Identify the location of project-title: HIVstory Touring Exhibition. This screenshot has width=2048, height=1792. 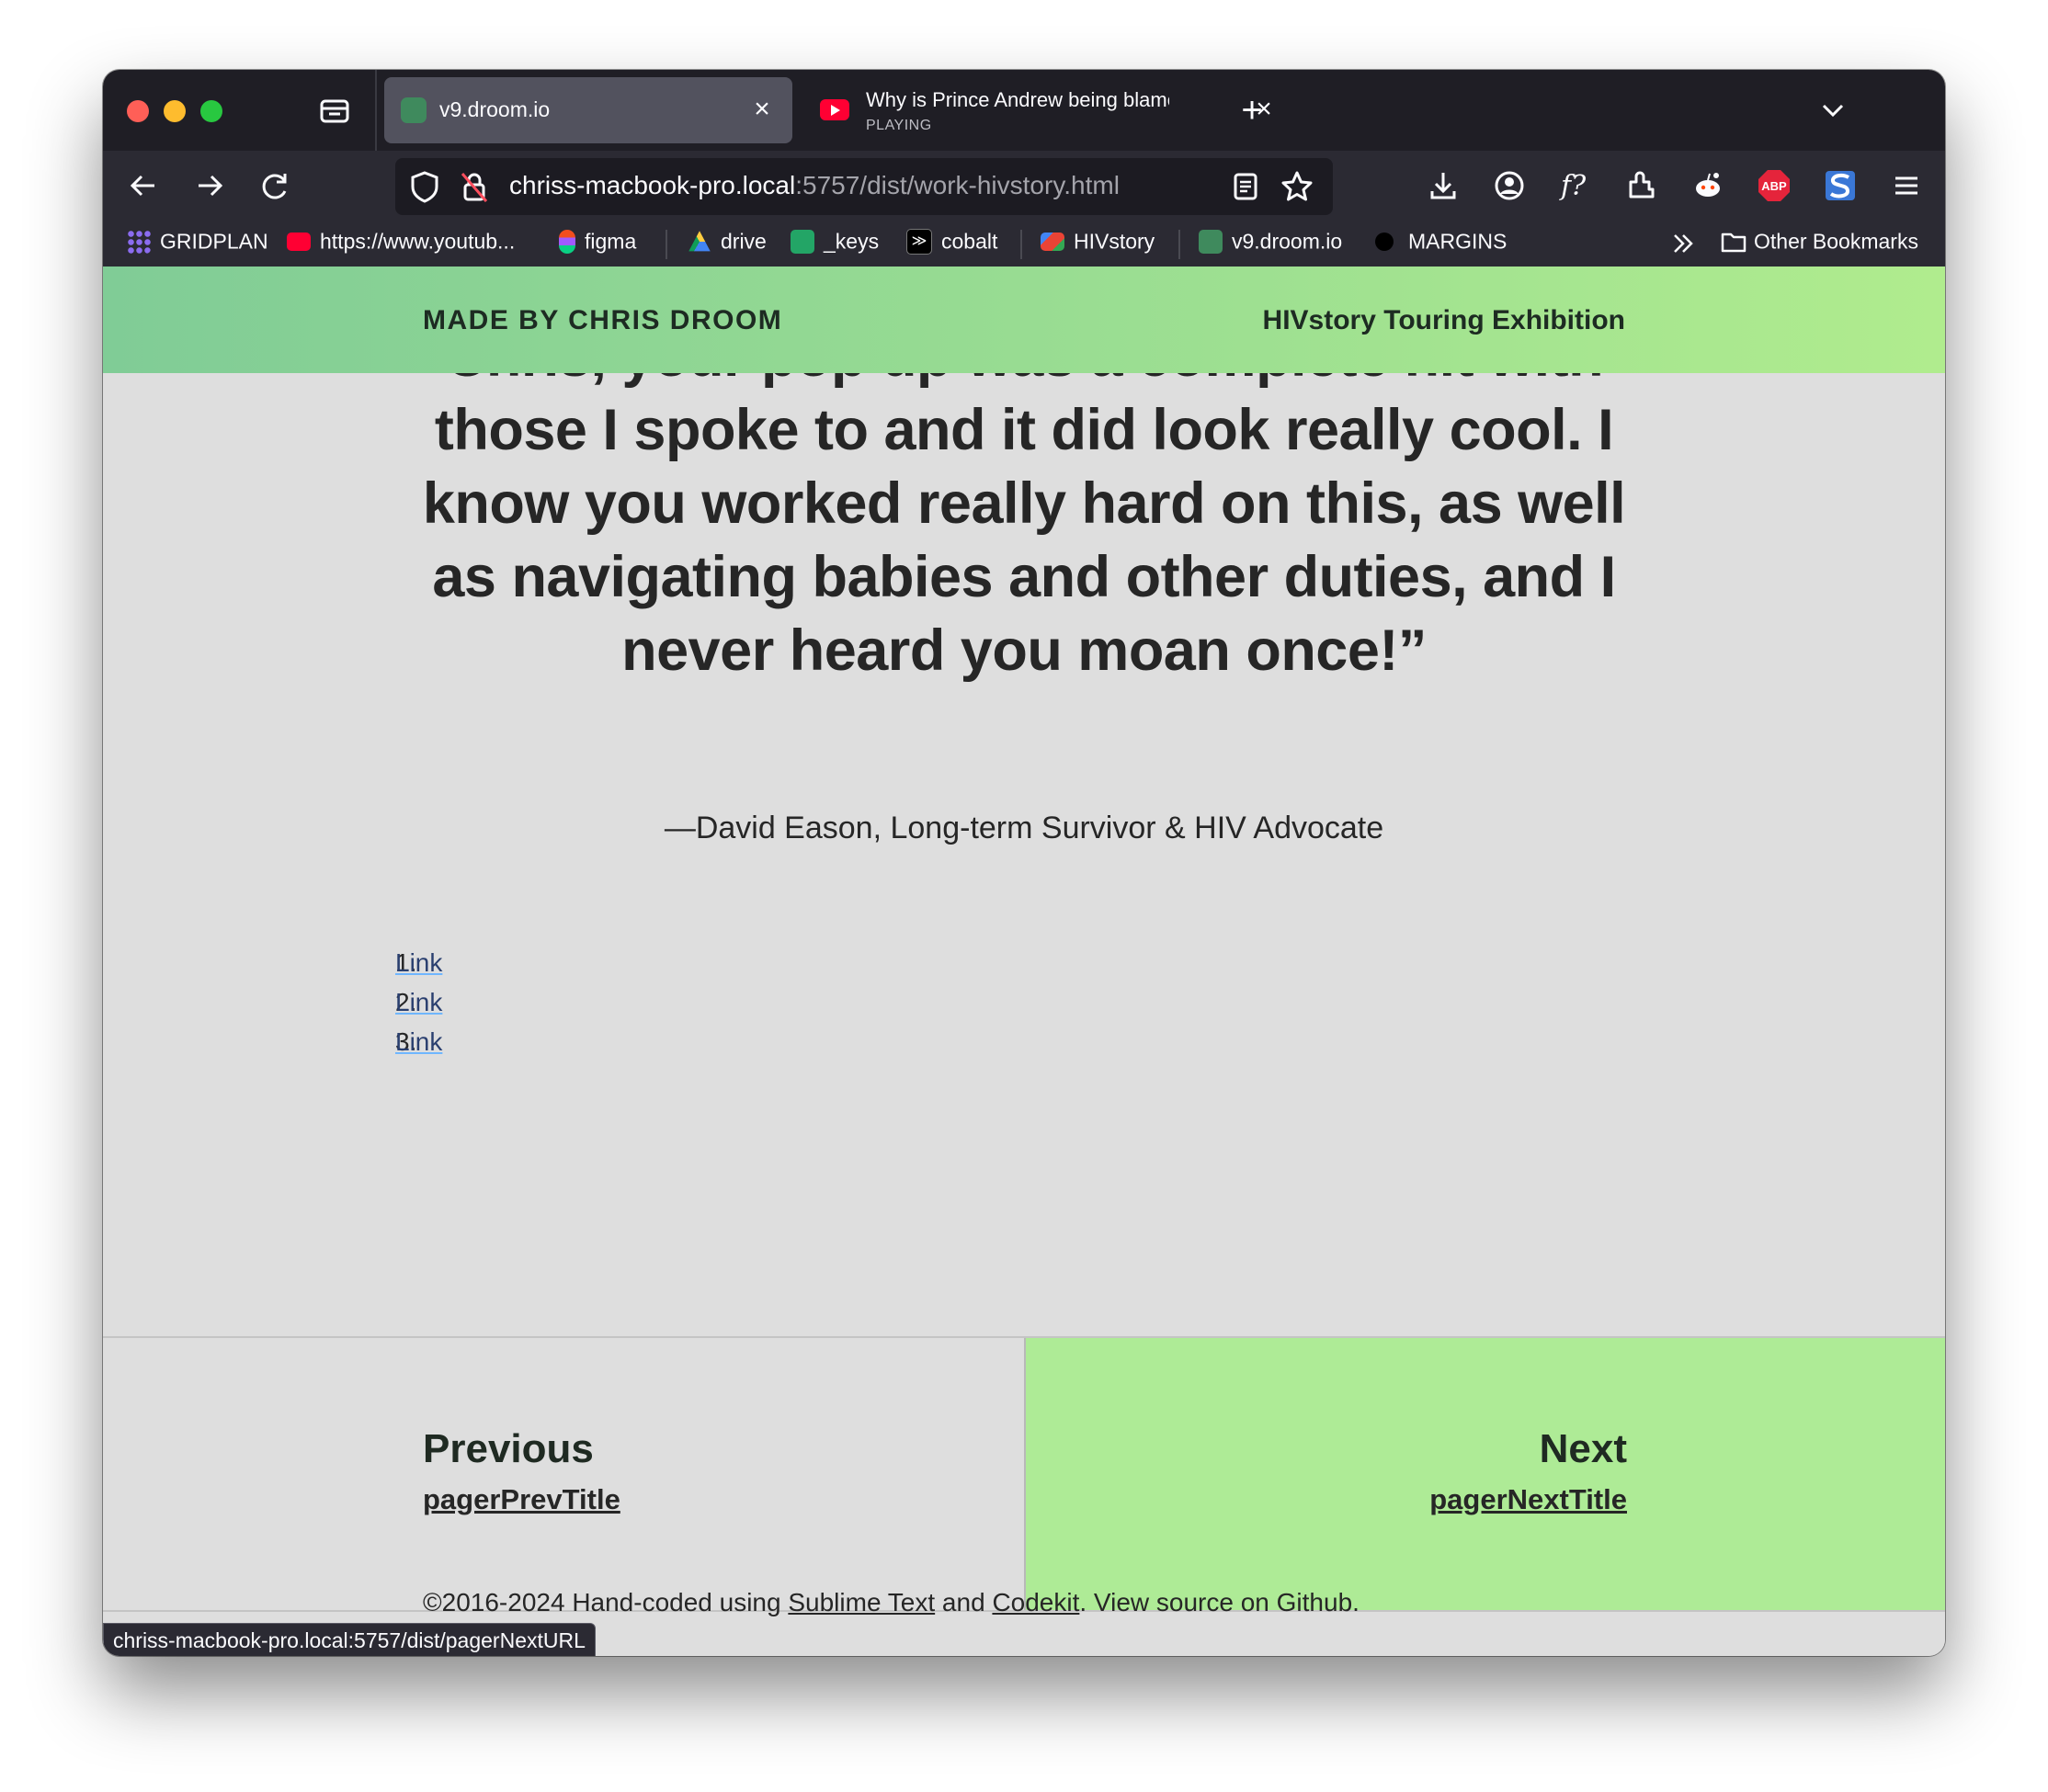
(1443, 320).